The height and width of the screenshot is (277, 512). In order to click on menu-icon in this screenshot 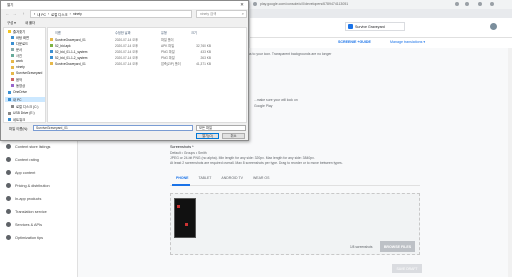, I will do `click(492, 4)`.